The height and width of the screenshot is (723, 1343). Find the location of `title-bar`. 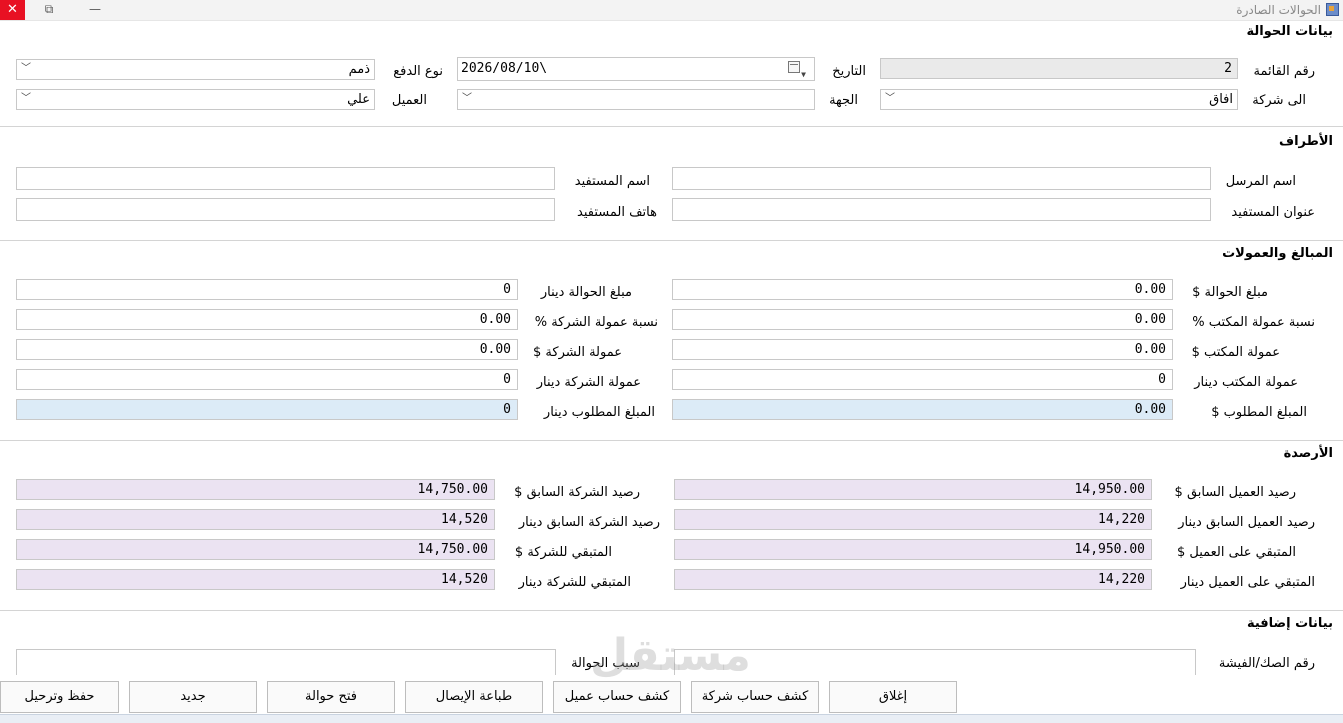

title-bar is located at coordinates (671, 10).